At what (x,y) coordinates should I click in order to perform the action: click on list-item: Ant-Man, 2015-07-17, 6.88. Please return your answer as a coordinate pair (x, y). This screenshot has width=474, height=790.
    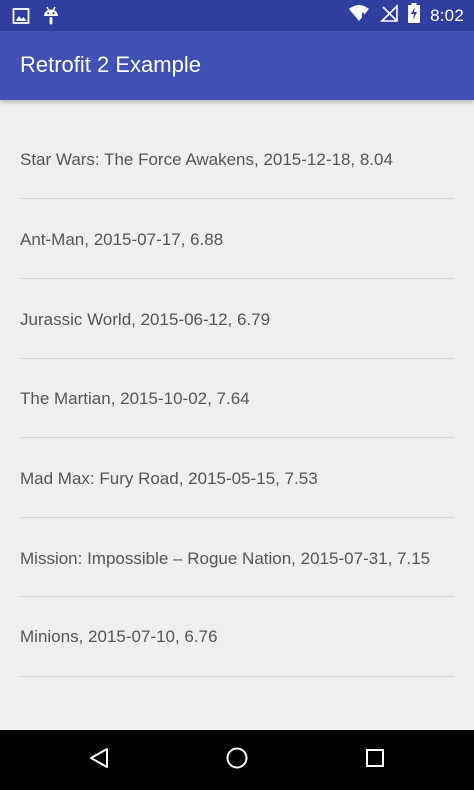
    Looking at the image, I should click on (237, 239).